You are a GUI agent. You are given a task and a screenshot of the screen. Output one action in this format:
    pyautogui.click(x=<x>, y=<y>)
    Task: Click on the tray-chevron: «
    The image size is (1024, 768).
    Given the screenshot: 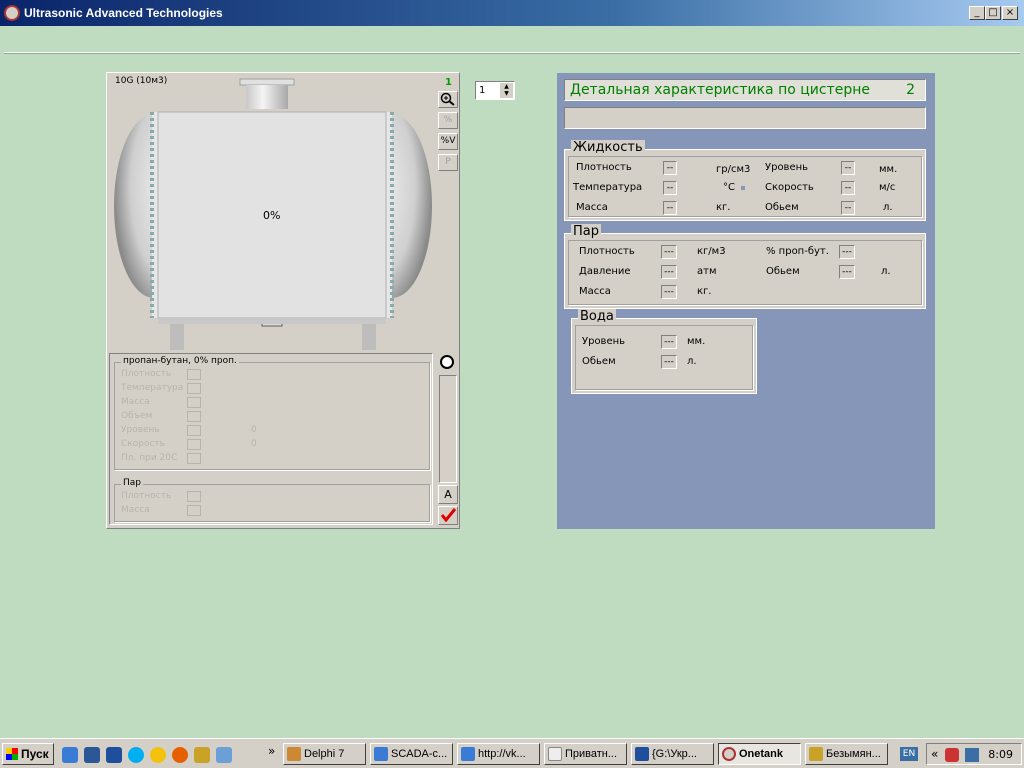 What is the action you would take?
    pyautogui.click(x=934, y=754)
    